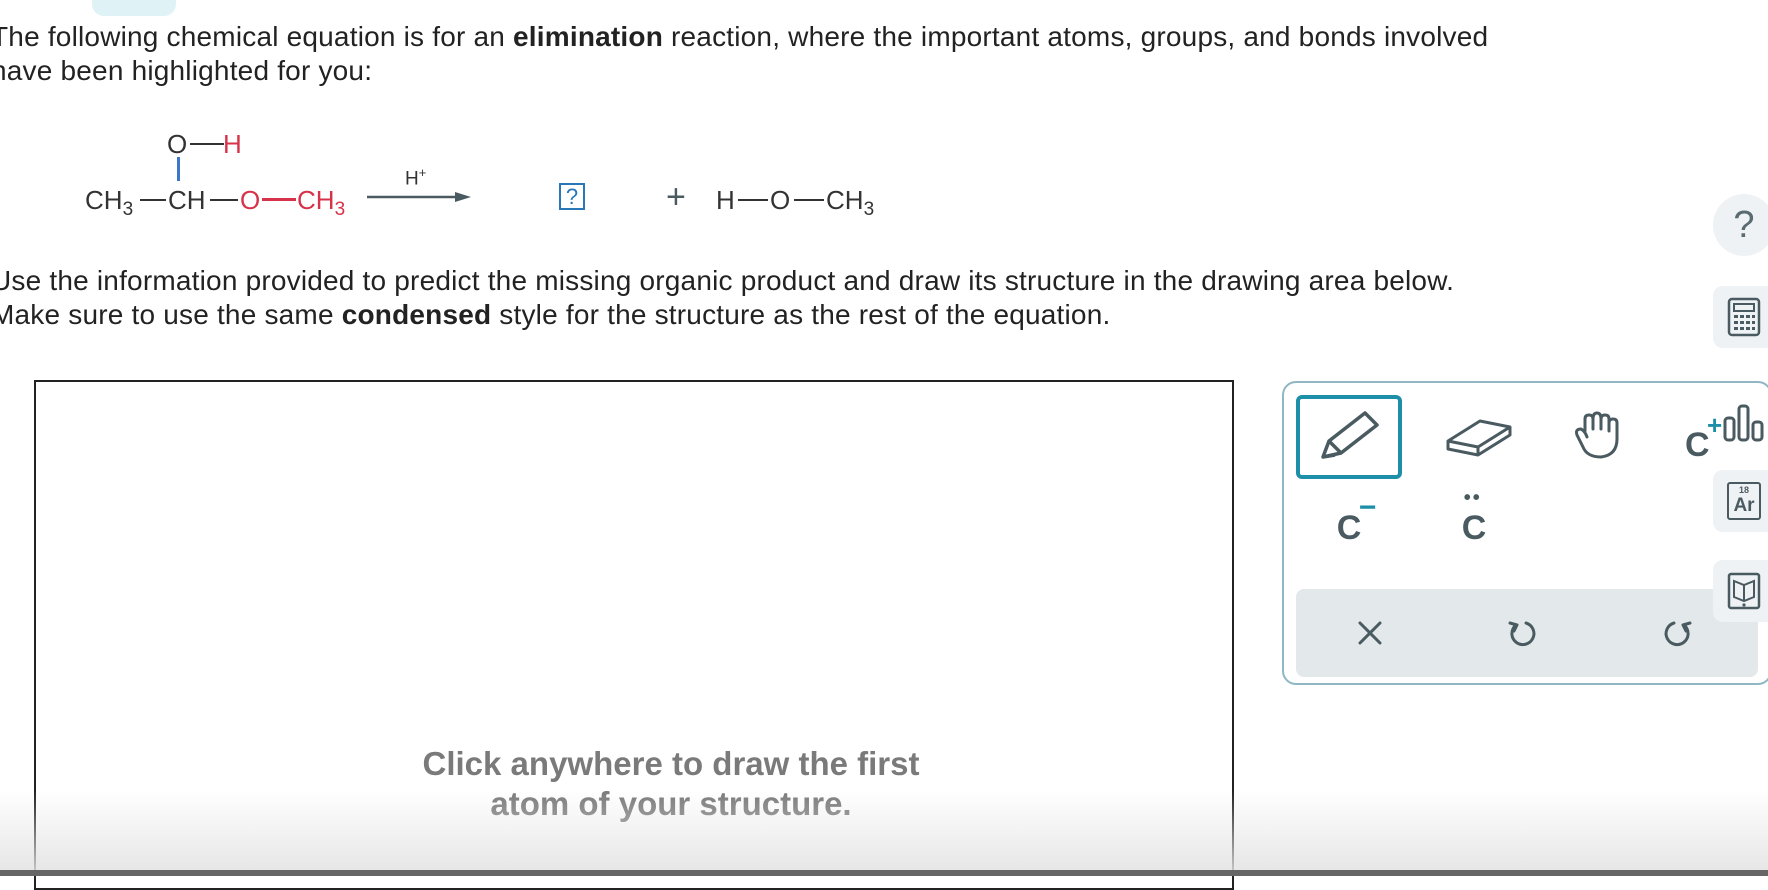  I want to click on top-tab-pill, so click(134, 8).